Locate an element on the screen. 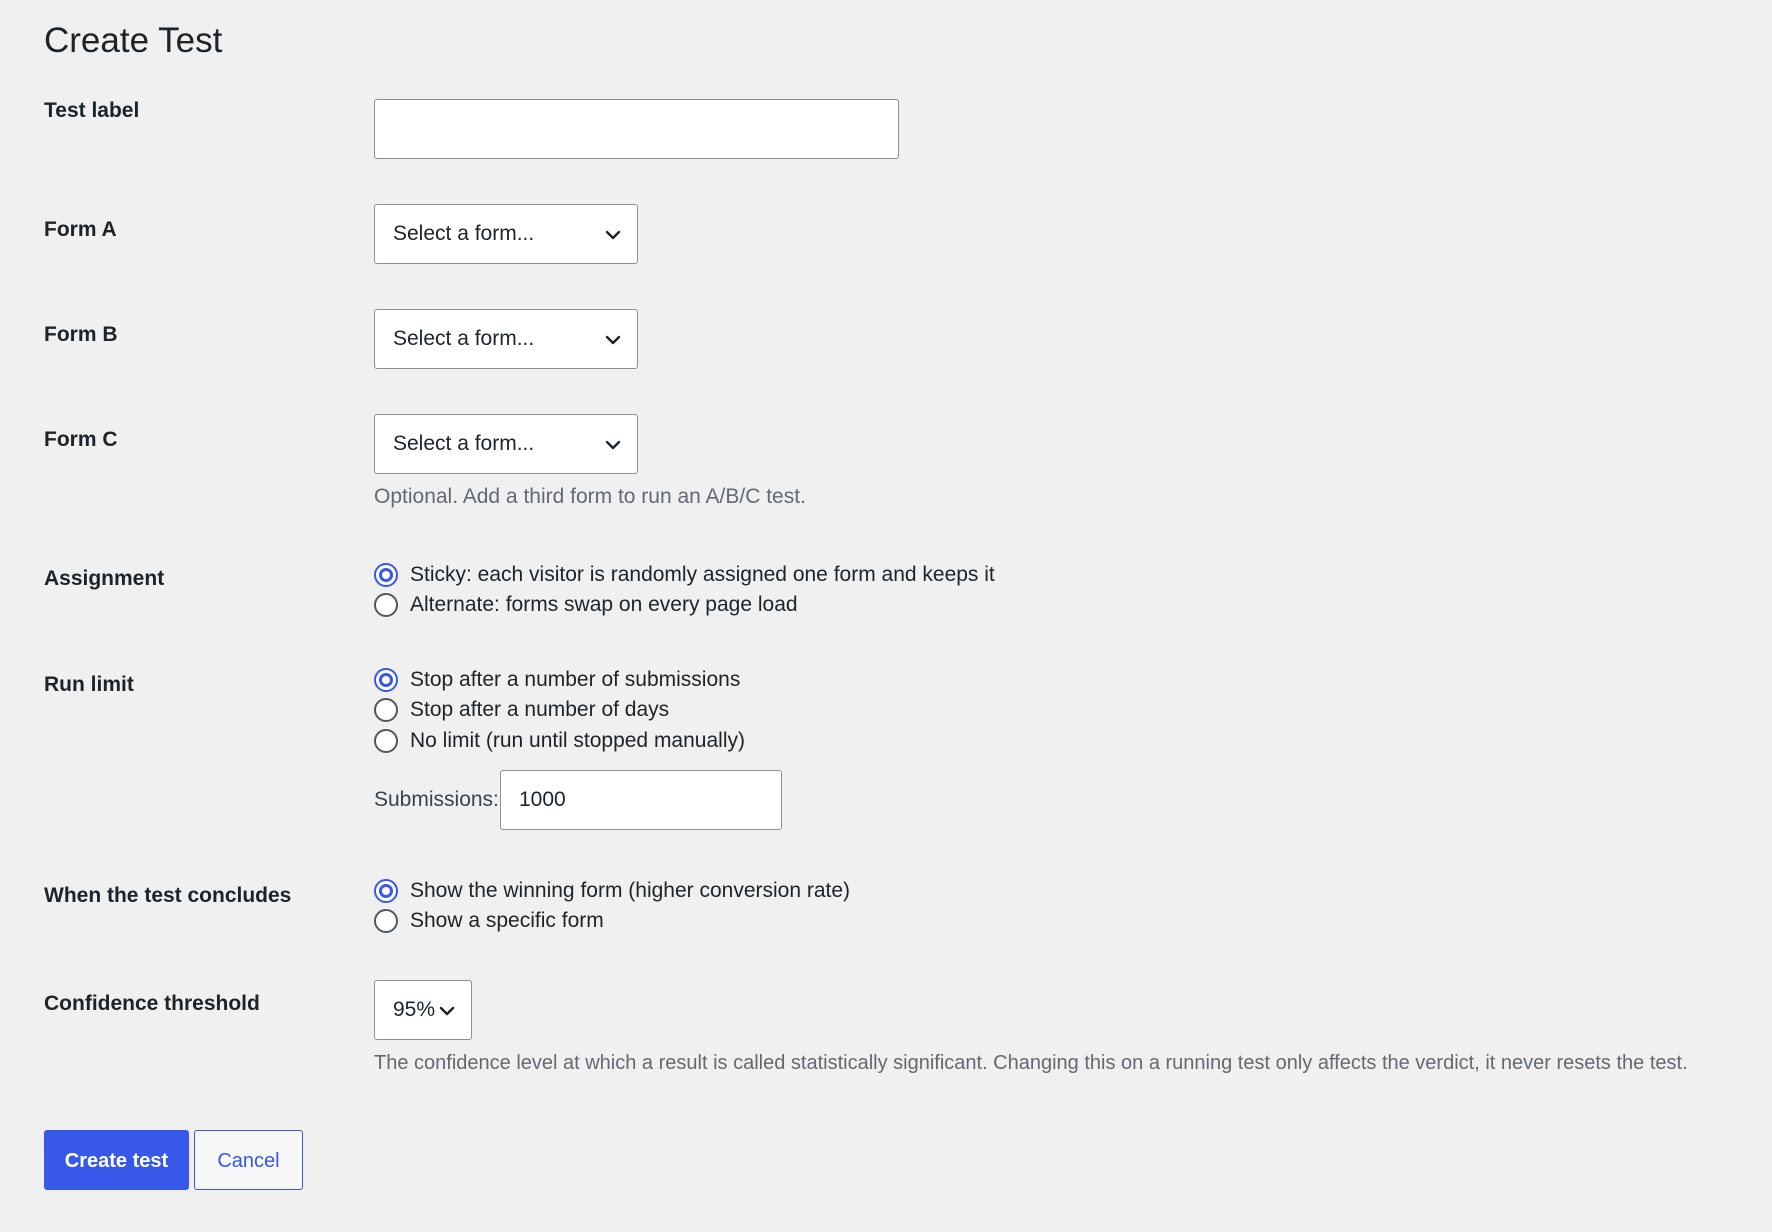 This screenshot has width=1772, height=1232. conclusion-option-specific: Show a specific form is located at coordinates (489, 921).